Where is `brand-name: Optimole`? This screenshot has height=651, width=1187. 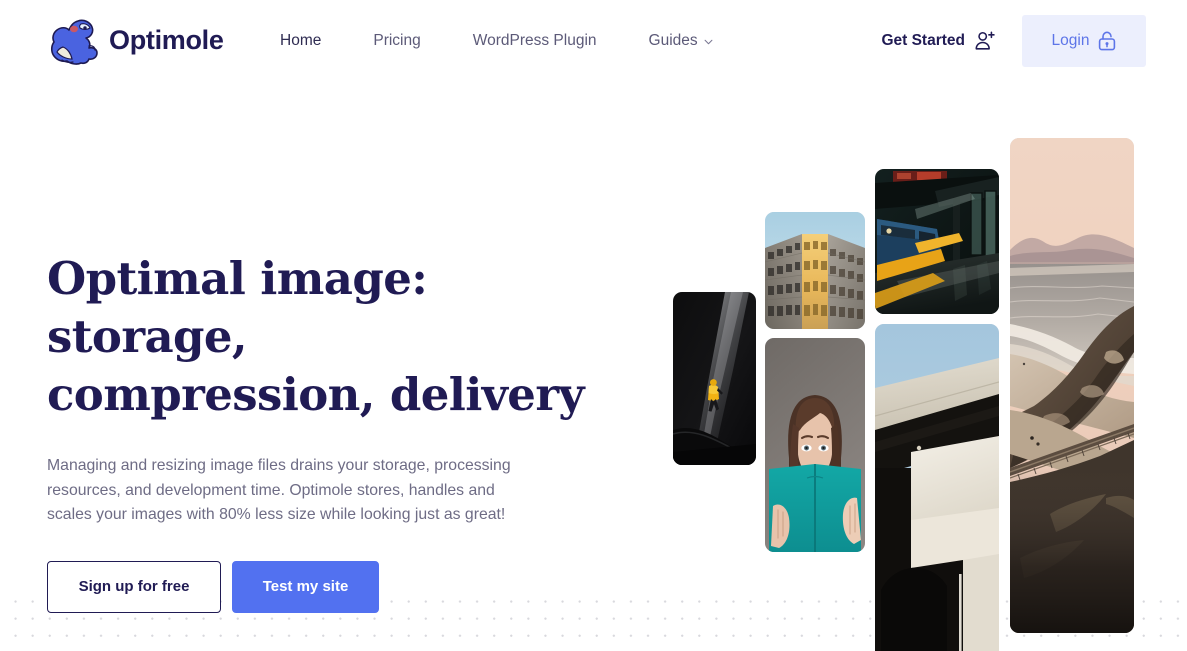 brand-name: Optimole is located at coordinates (166, 40).